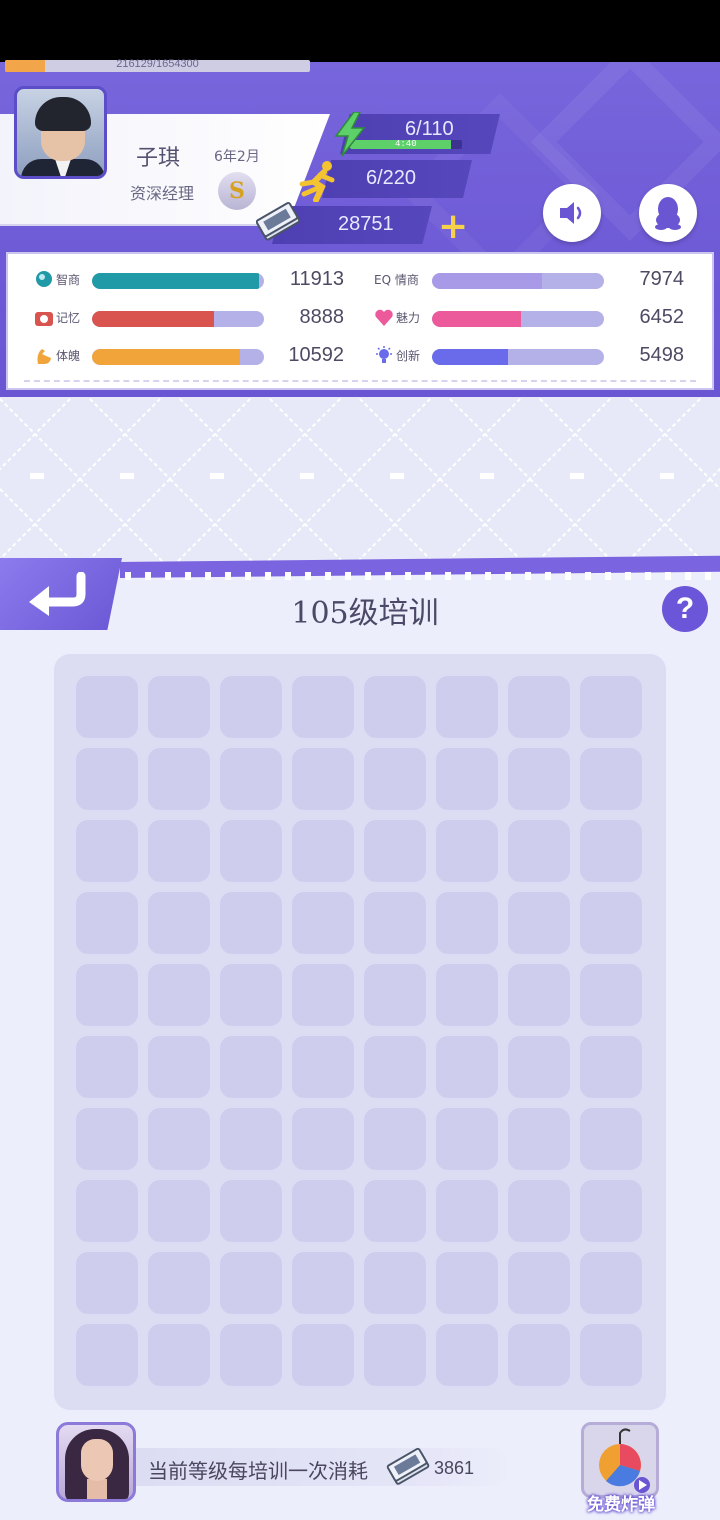 Image resolution: width=720 pixels, height=1520 pixels. Describe the element at coordinates (620, 1460) in the screenshot. I see `free-bomb-button` at that location.